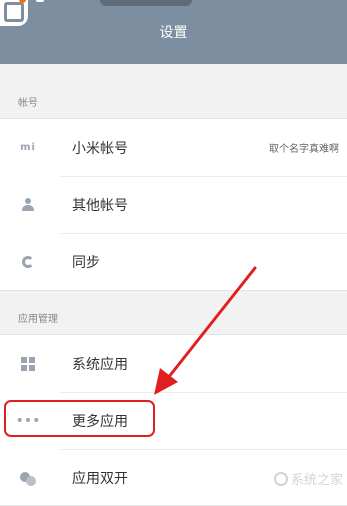 Image resolution: width=347 pixels, height=506 pixels. What do you see at coordinates (280, 478) in the screenshot?
I see `watermark-logo-icon` at bounding box center [280, 478].